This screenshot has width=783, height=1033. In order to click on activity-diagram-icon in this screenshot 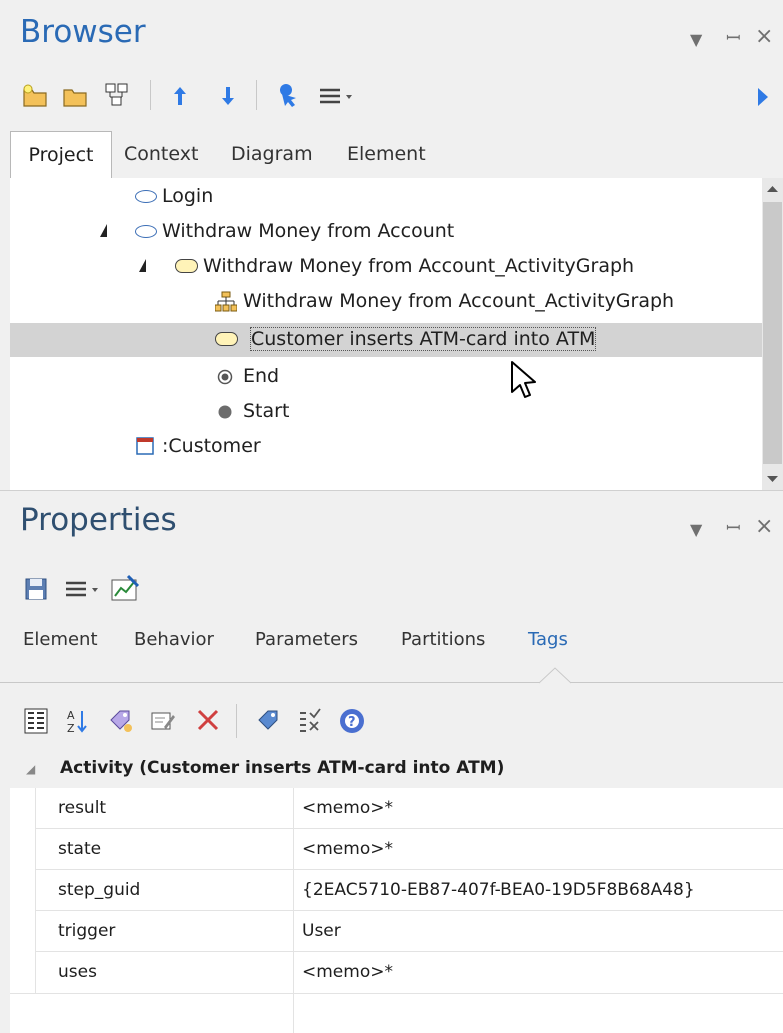, I will do `click(226, 304)`.